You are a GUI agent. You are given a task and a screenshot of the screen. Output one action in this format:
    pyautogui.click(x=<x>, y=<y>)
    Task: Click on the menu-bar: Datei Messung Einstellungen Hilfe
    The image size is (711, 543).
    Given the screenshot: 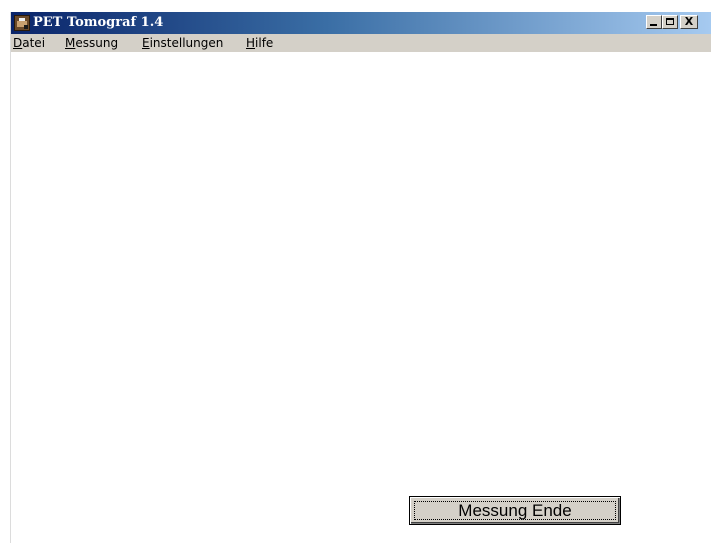 What is the action you would take?
    pyautogui.click(x=361, y=43)
    